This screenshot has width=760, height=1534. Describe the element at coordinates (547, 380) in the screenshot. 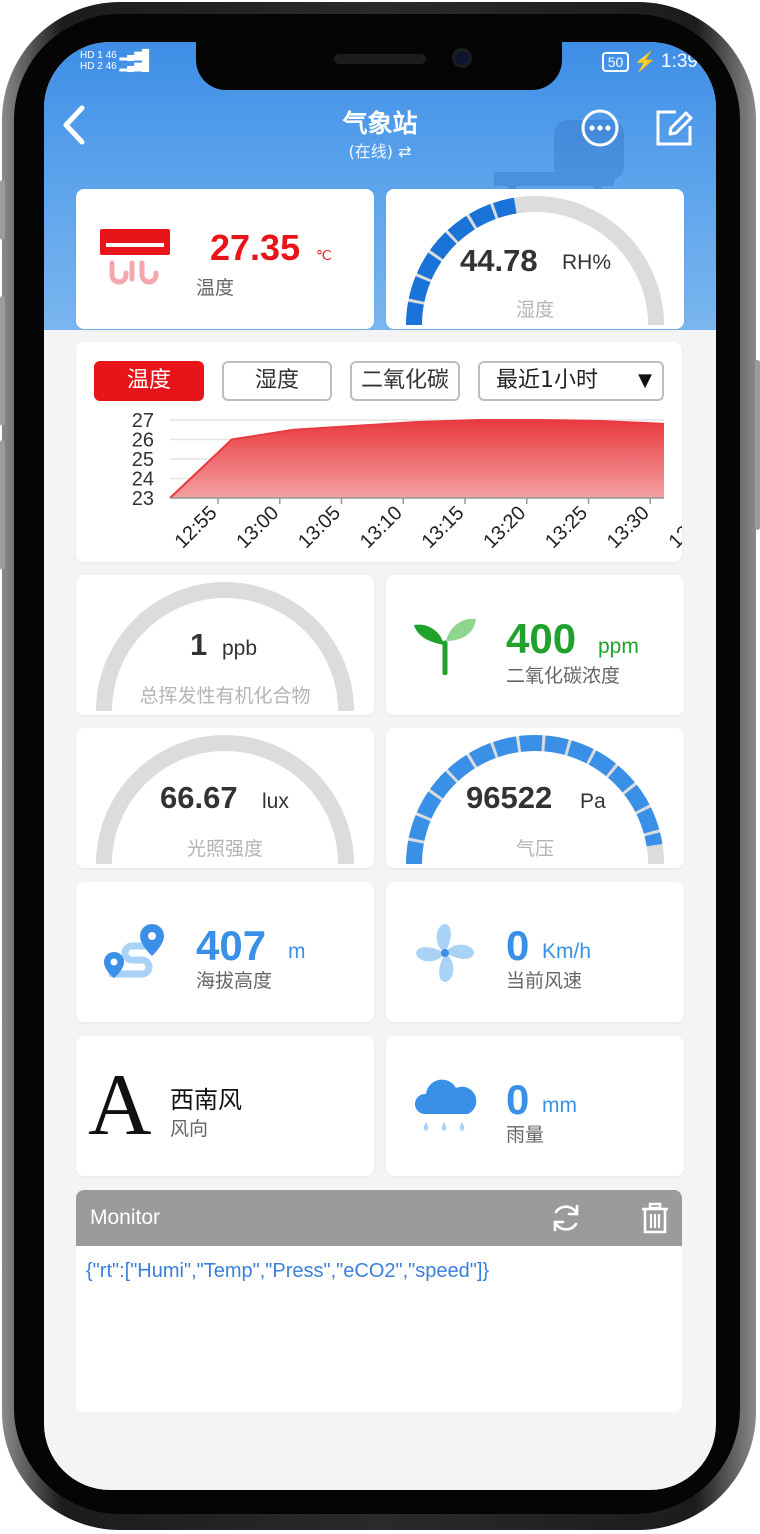

I see `time-range-value: 最近1小时` at that location.